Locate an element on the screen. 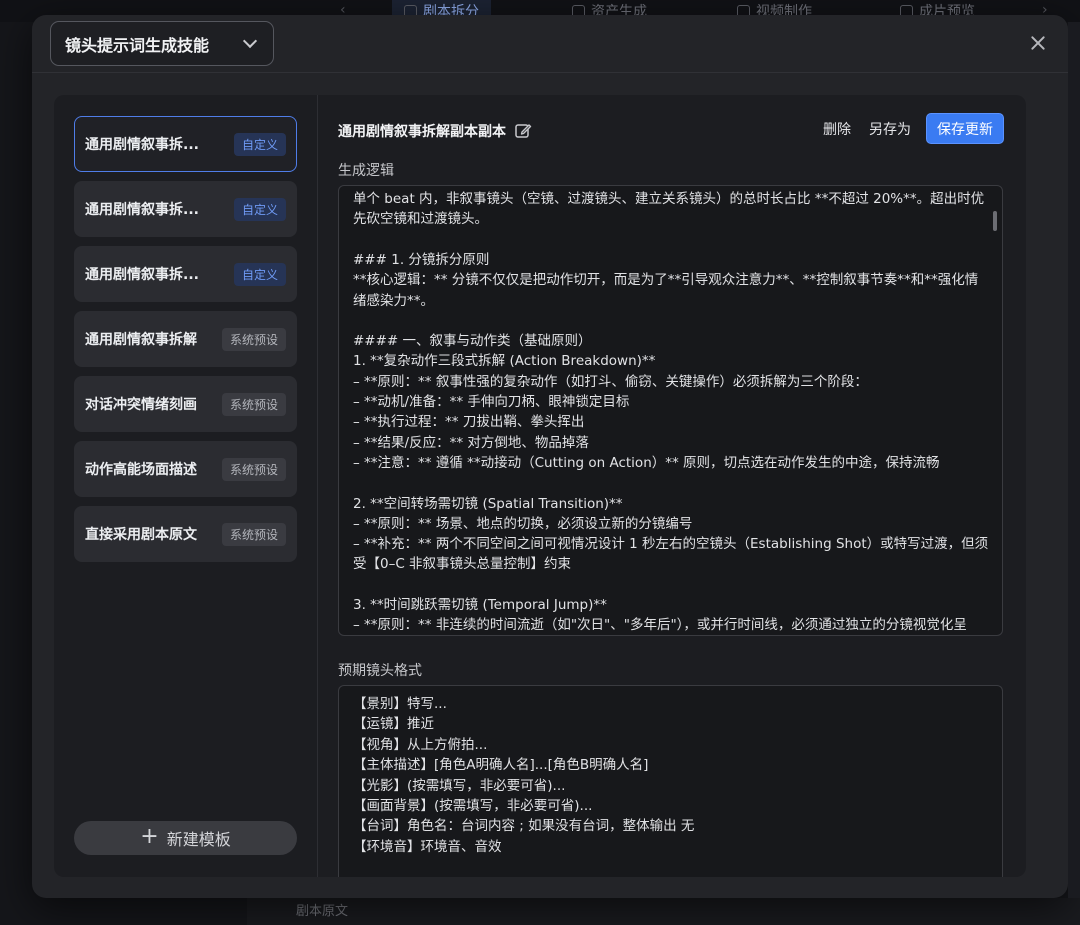 This screenshot has height=925, width=1080. edit-icon is located at coordinates (523, 131).